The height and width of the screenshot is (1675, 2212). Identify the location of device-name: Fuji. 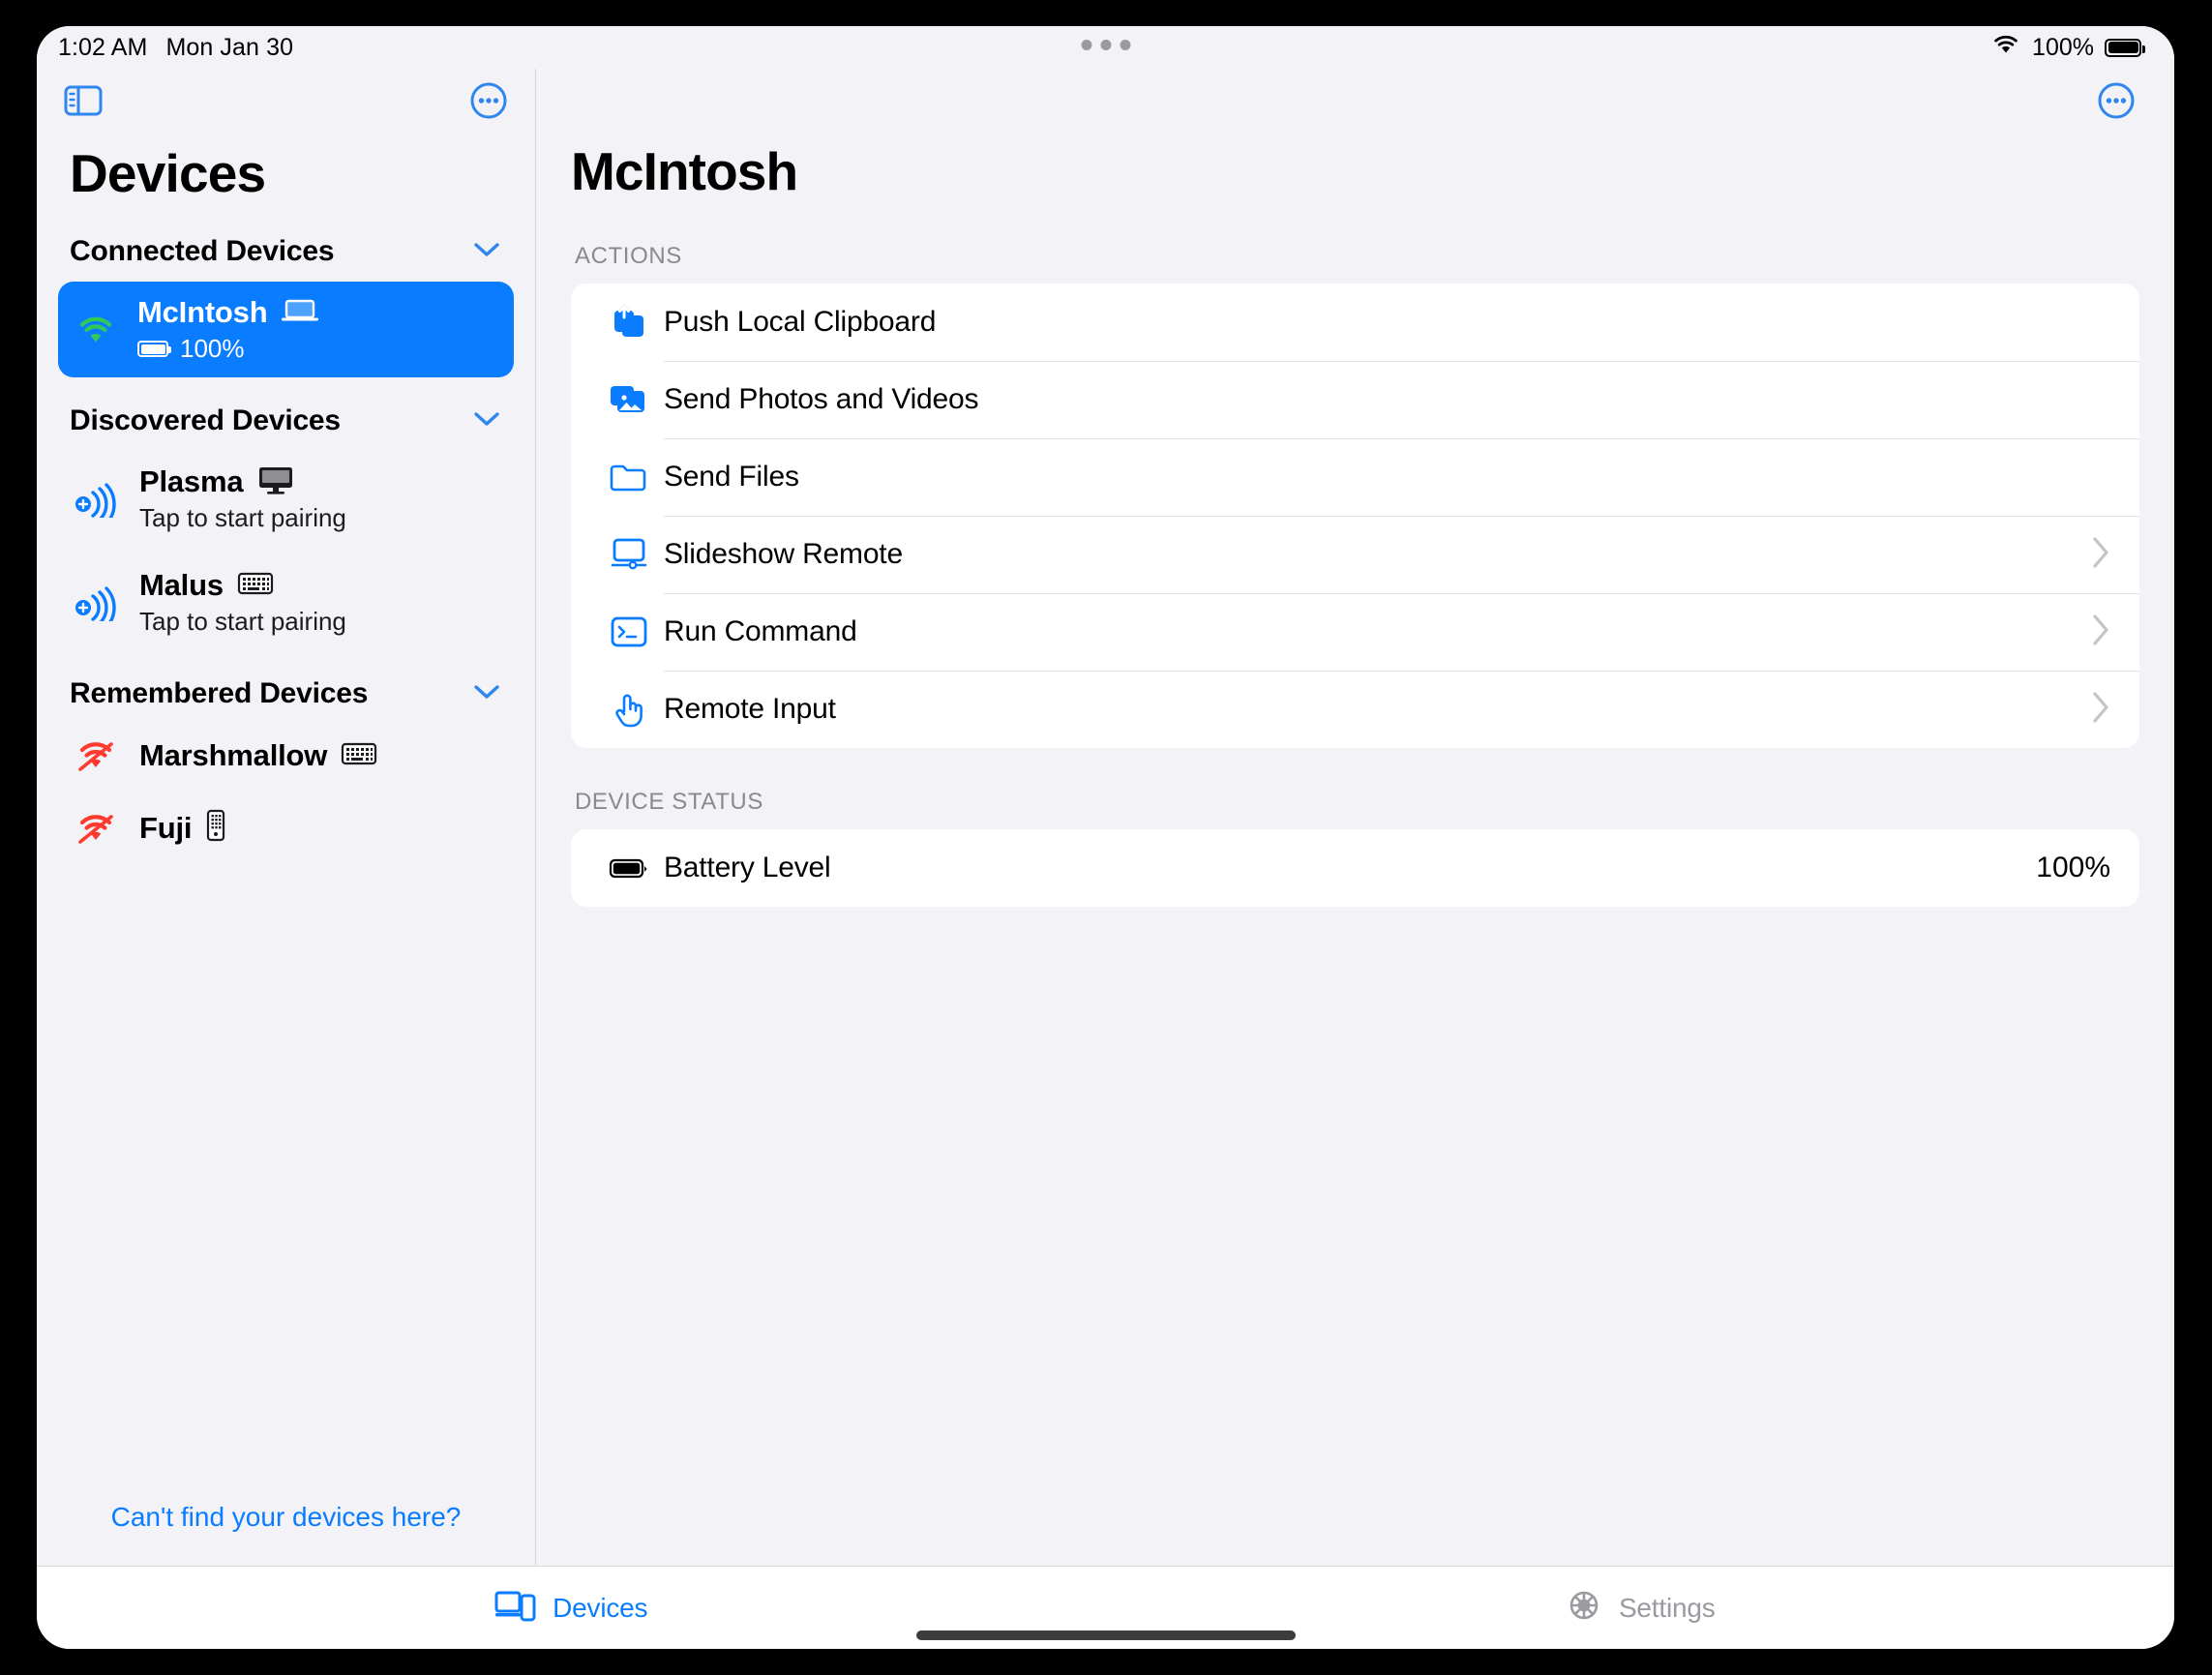
(166, 827).